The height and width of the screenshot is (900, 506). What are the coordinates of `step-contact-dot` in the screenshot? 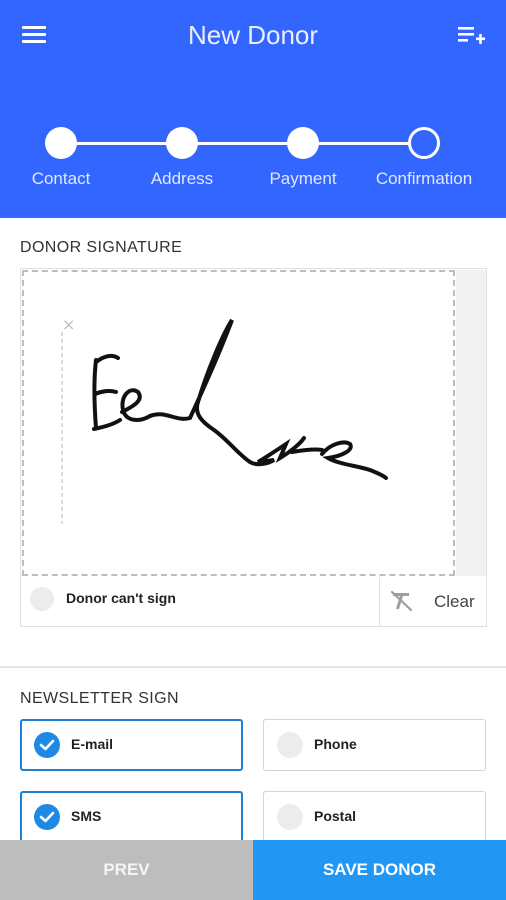 It's located at (61, 143).